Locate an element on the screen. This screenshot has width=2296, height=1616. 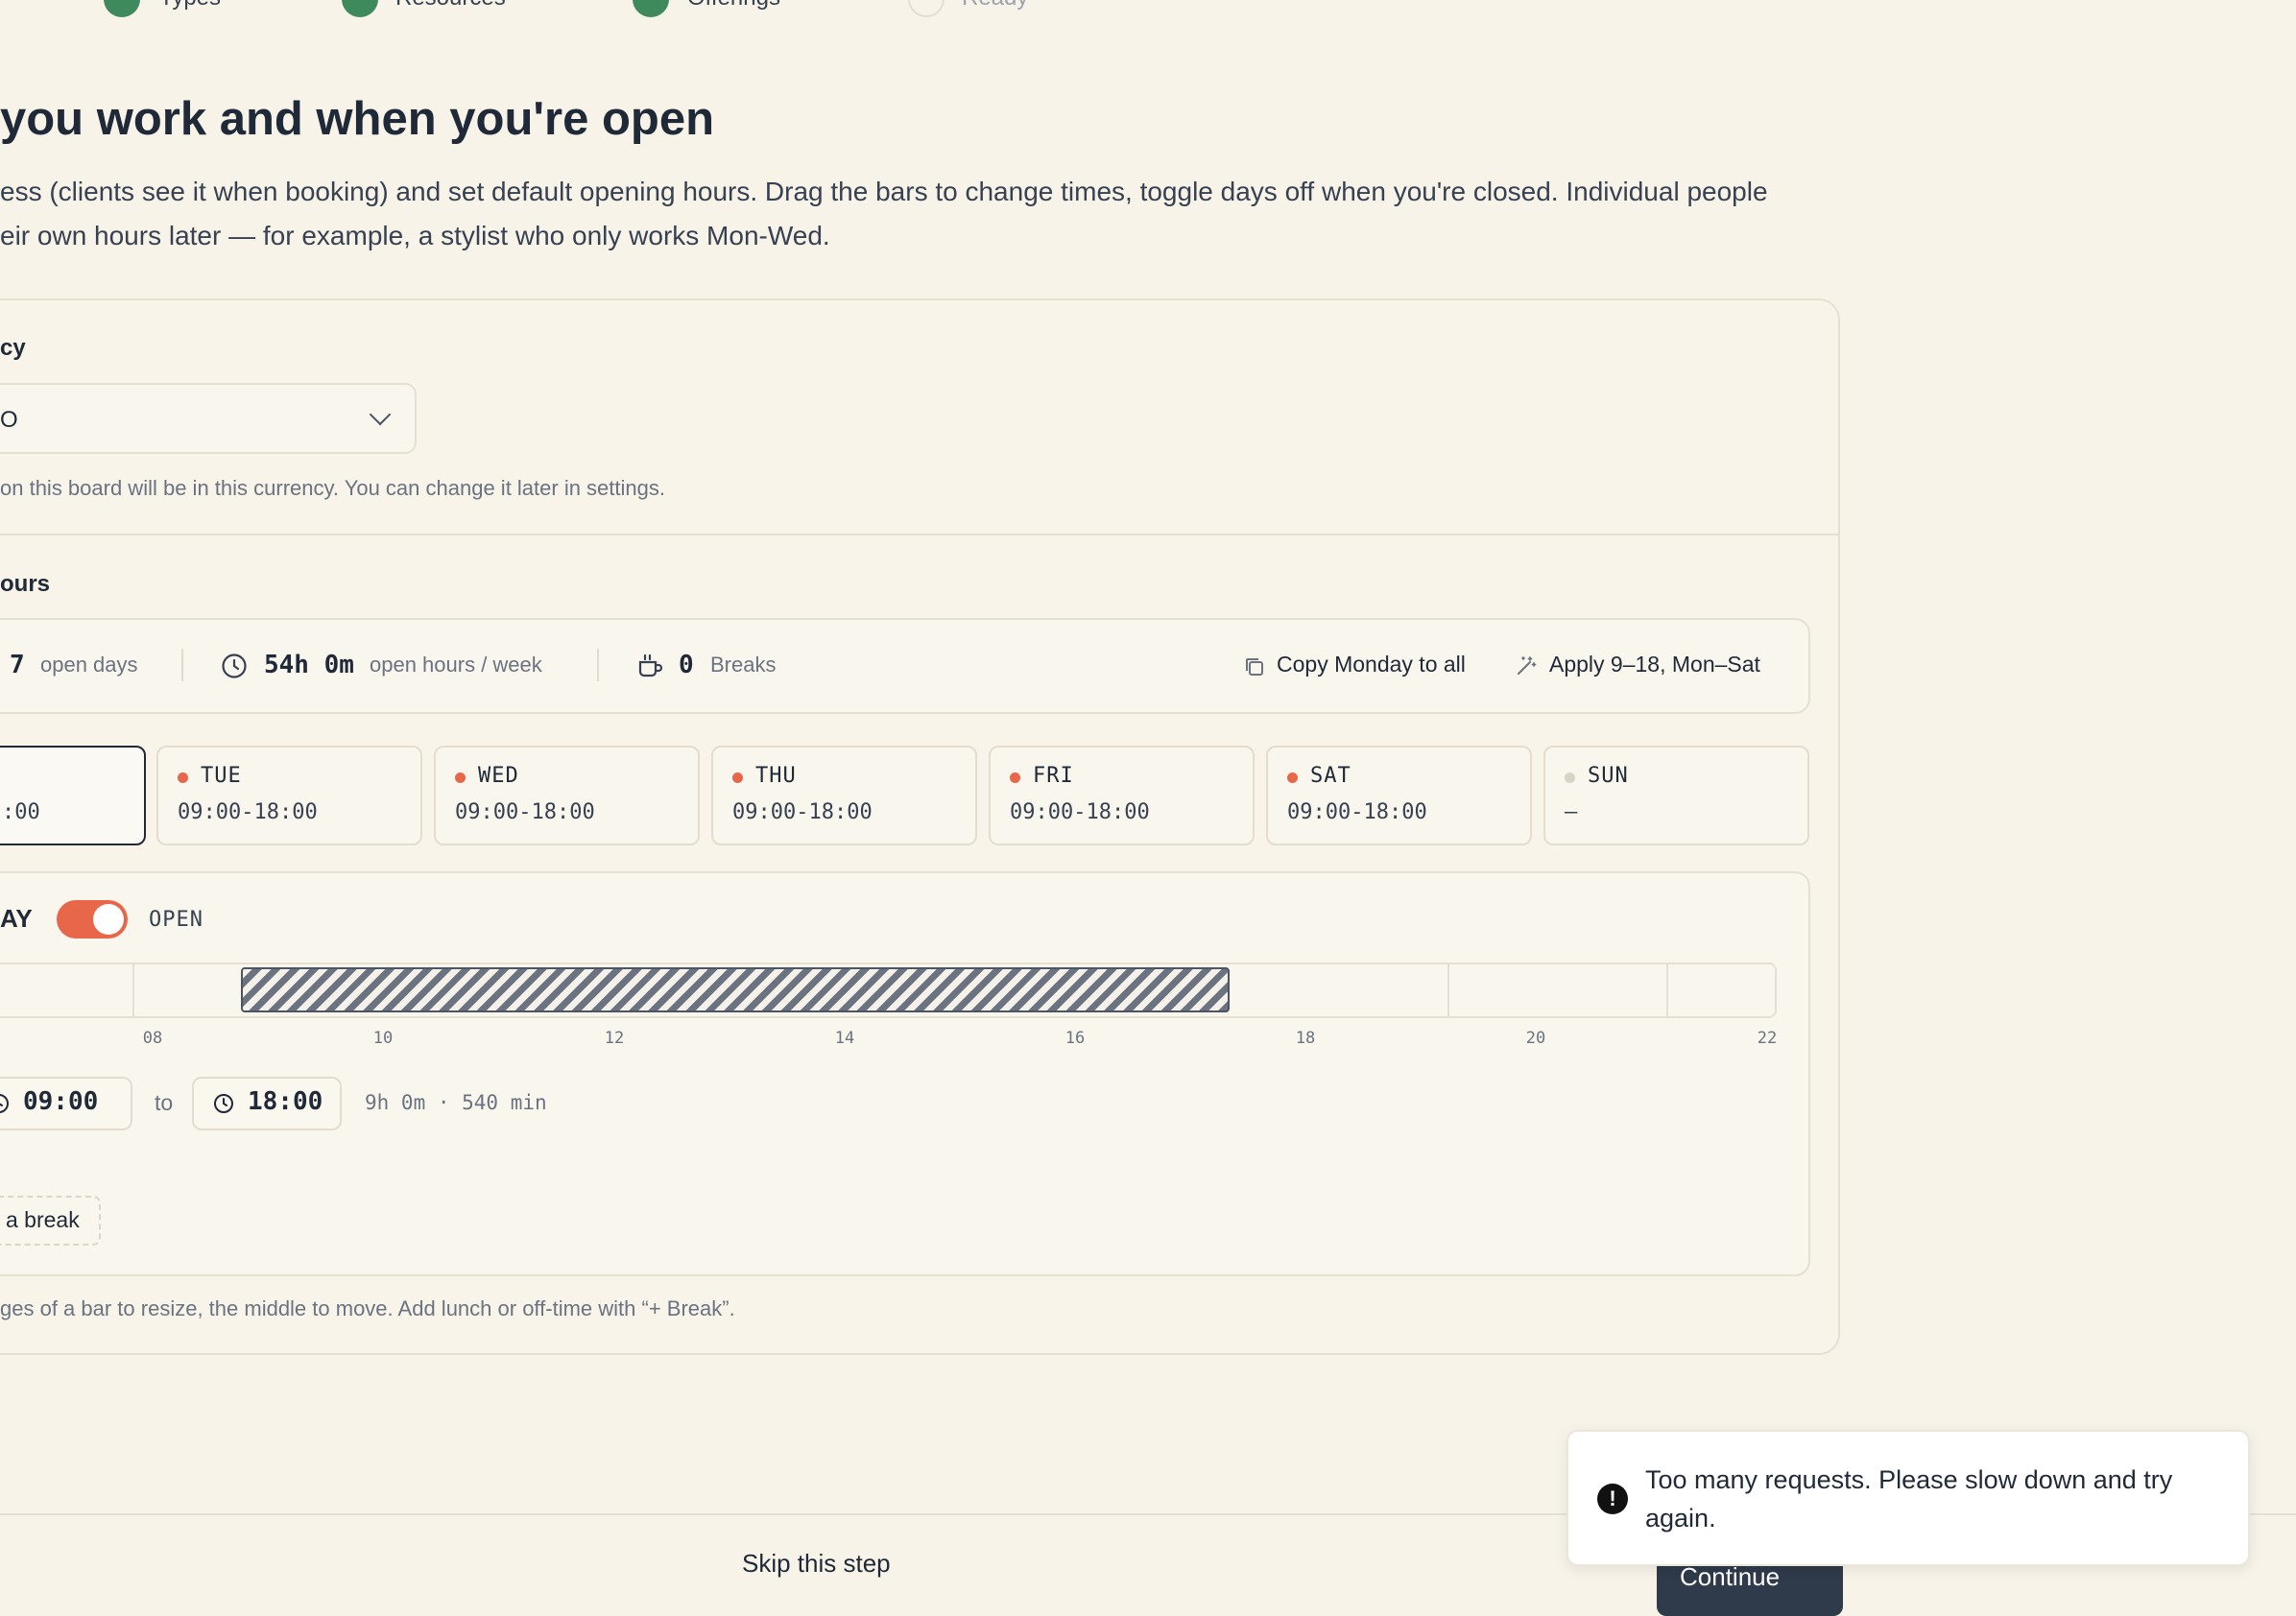
magic-wand-icon is located at coordinates (1528, 665).